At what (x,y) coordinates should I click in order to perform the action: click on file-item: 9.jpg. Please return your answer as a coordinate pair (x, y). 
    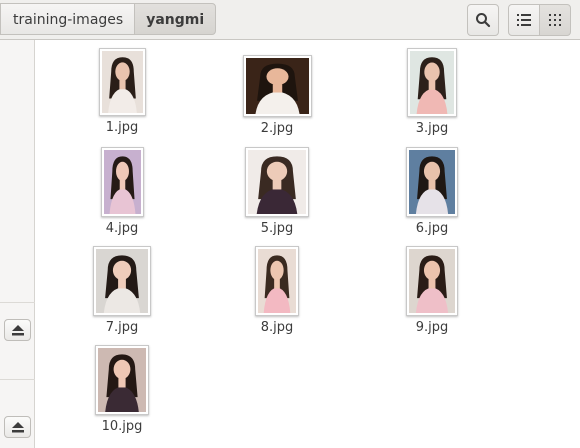
    Looking at the image, I should click on (432, 290).